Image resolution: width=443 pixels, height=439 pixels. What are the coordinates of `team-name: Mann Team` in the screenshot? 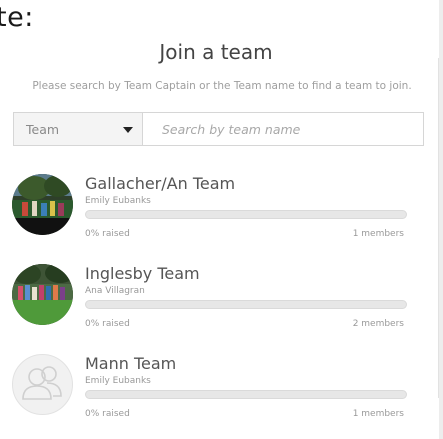 It's located at (130, 363).